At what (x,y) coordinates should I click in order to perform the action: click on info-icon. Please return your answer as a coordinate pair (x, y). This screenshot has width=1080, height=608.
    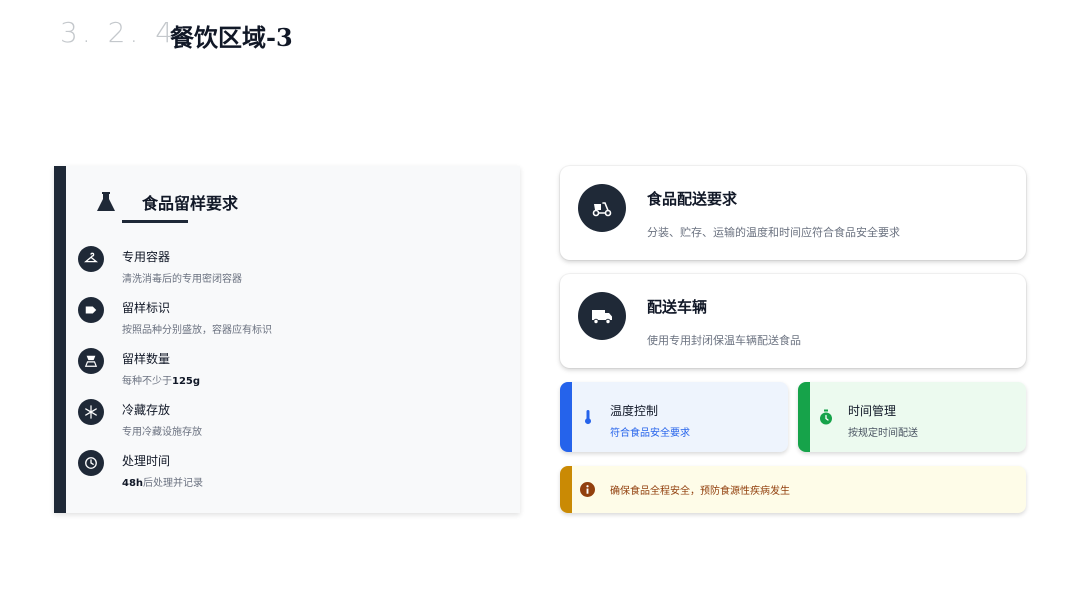
    Looking at the image, I should click on (587, 489).